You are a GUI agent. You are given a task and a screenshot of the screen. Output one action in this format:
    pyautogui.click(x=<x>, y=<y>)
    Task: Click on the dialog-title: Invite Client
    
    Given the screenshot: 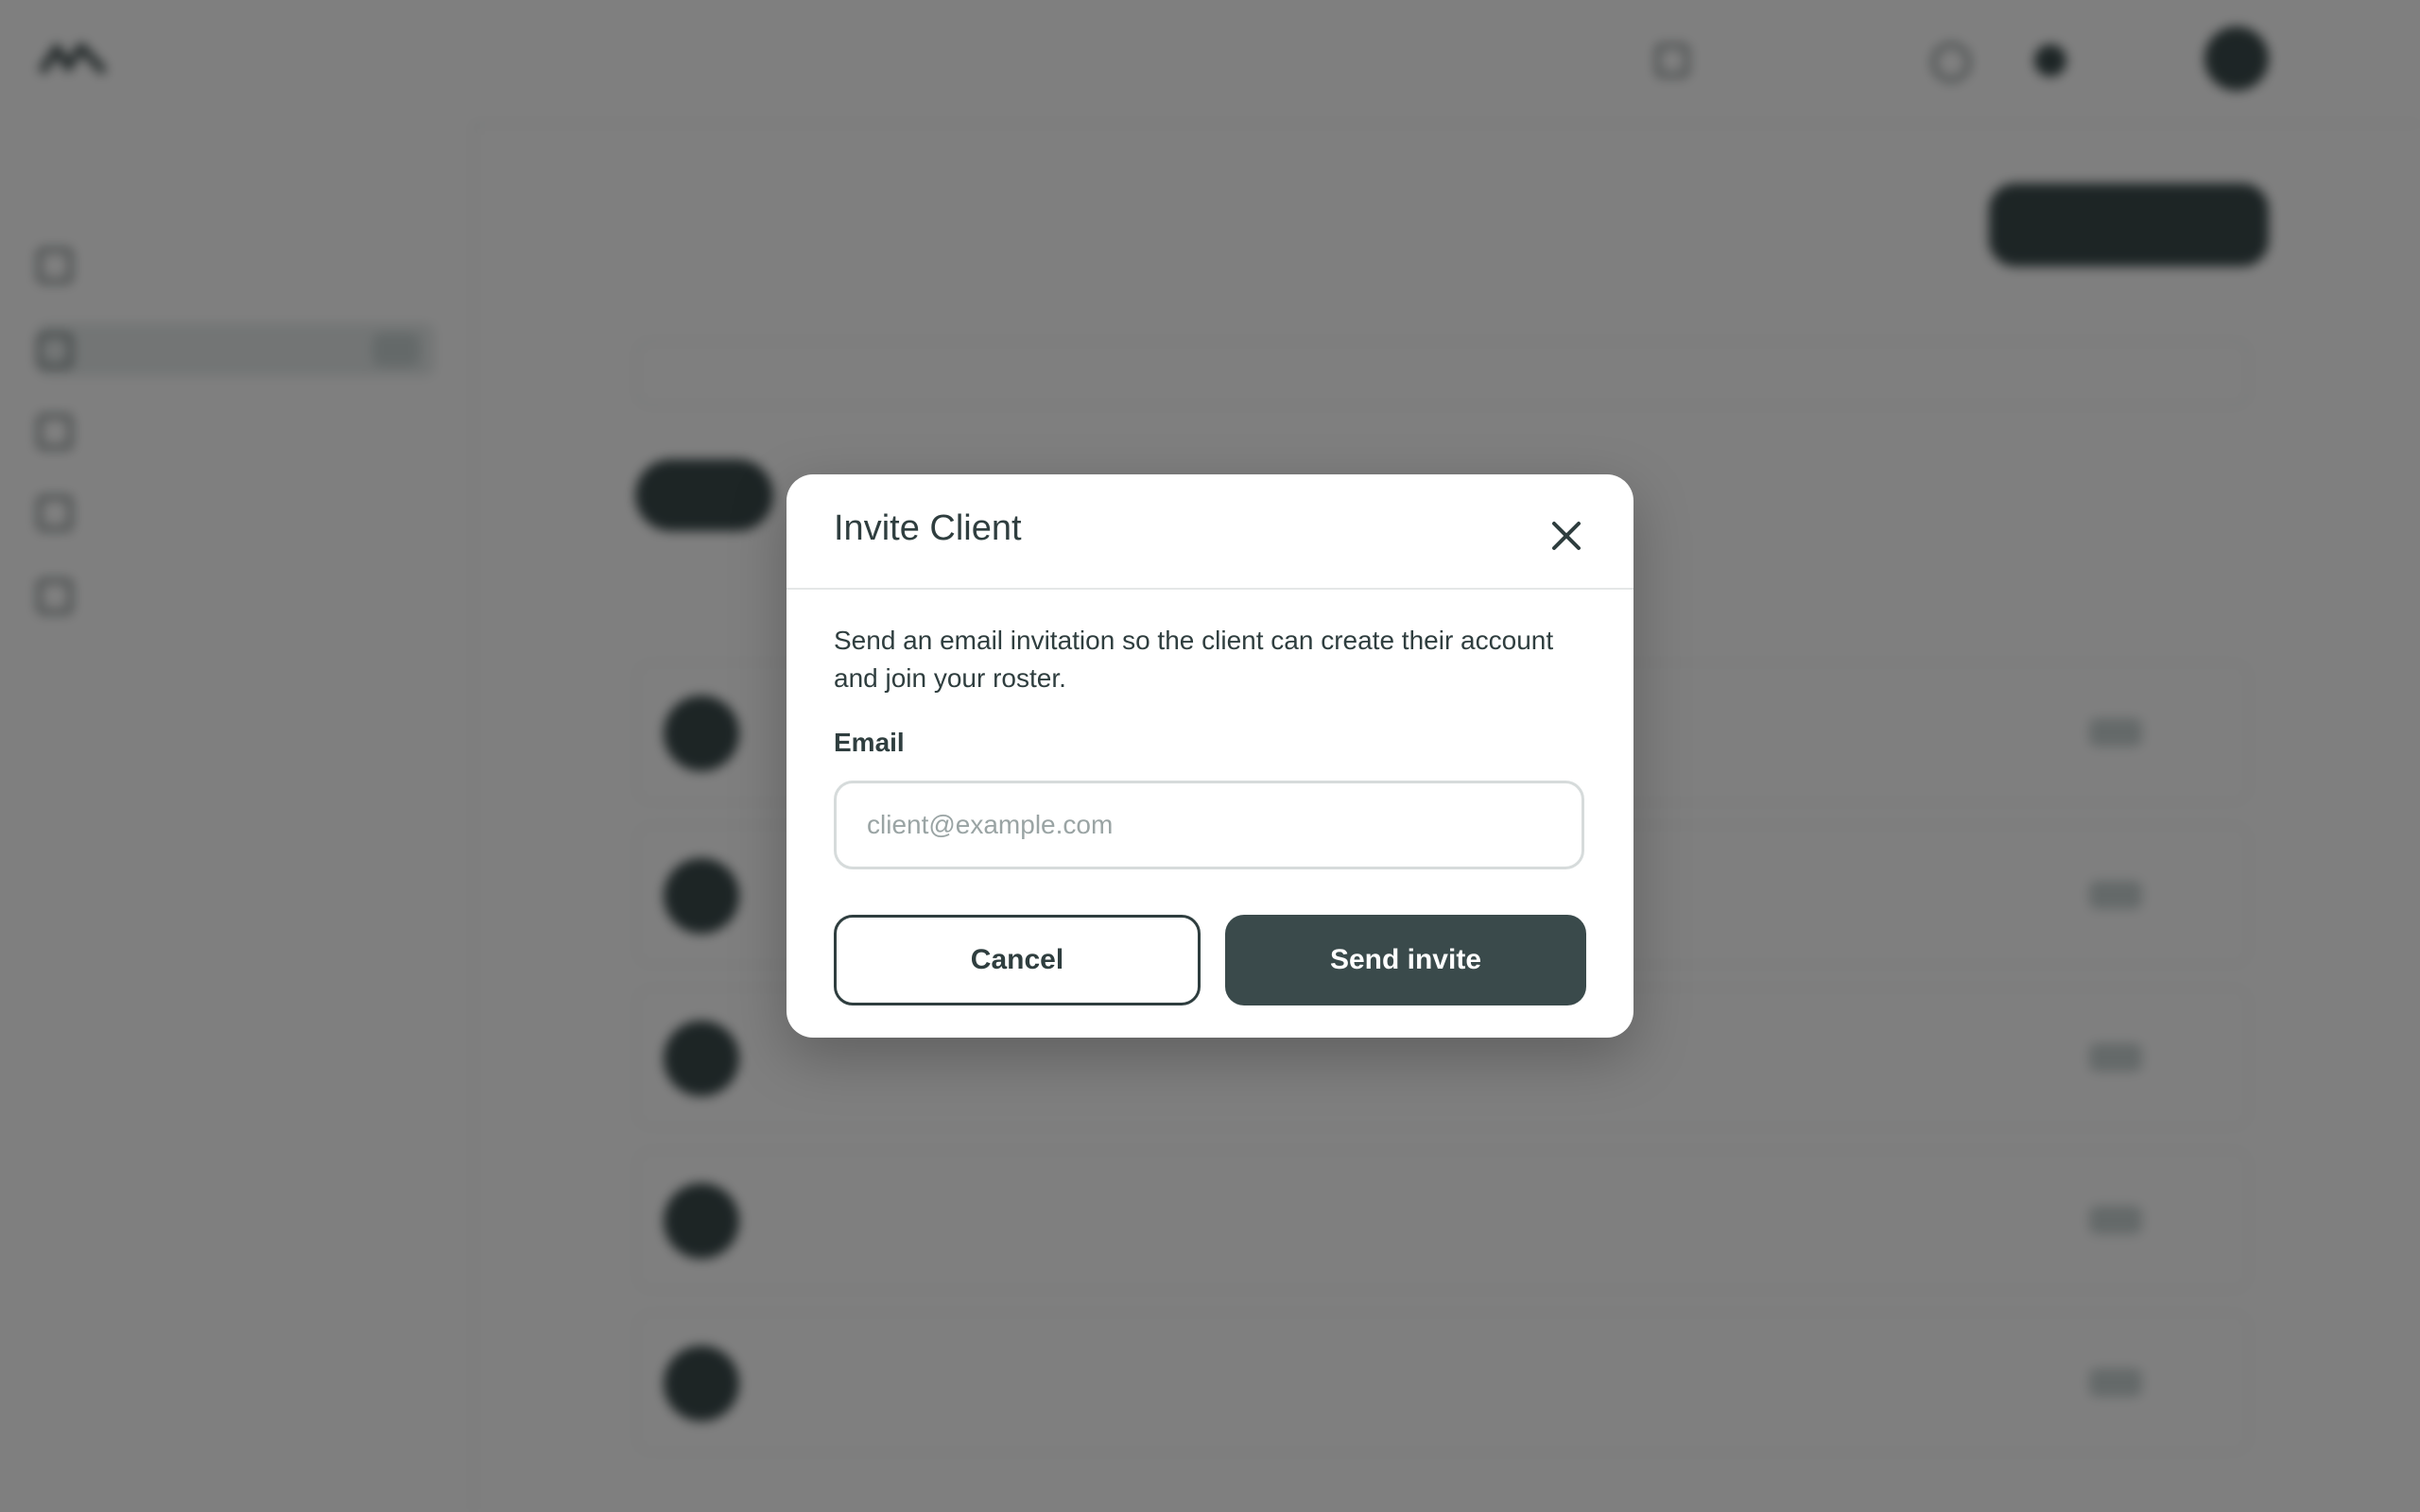 What is the action you would take?
    pyautogui.click(x=928, y=528)
    